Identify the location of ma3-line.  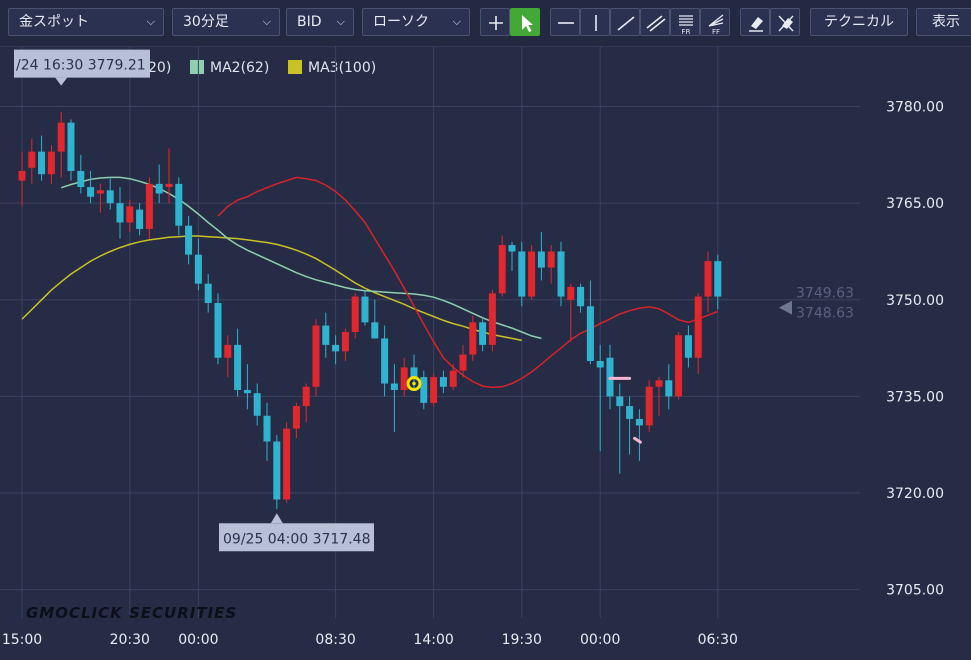
(271, 288).